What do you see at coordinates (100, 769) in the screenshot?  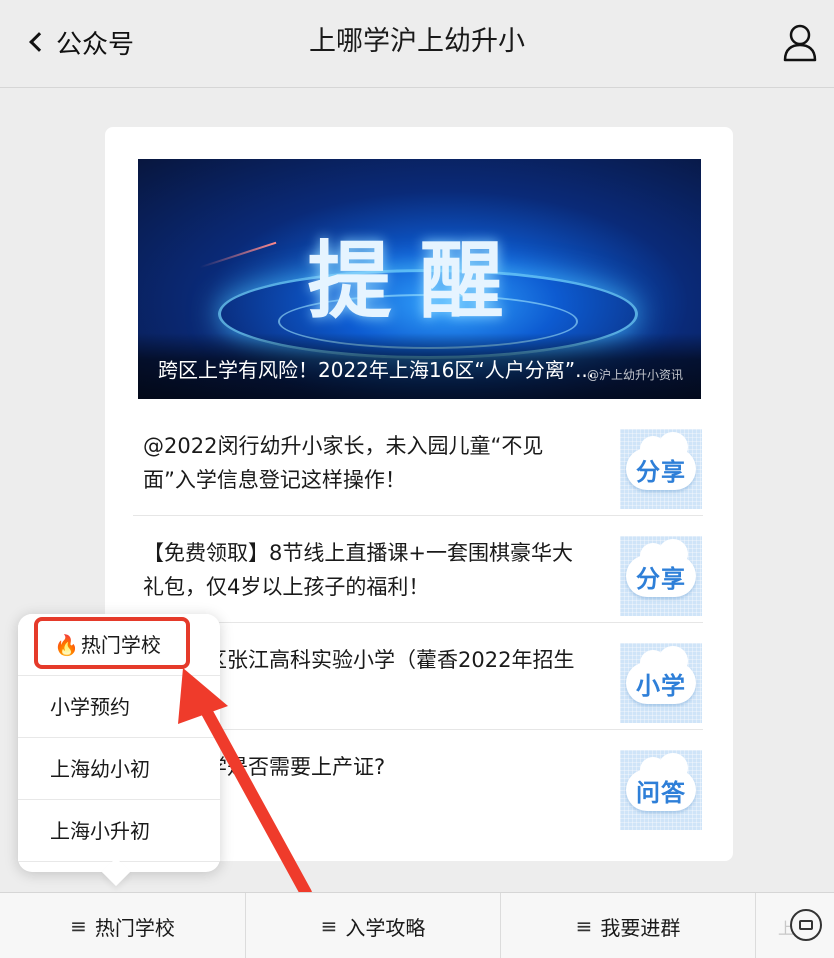 I see `submenu-item-label: 上海幼小初` at bounding box center [100, 769].